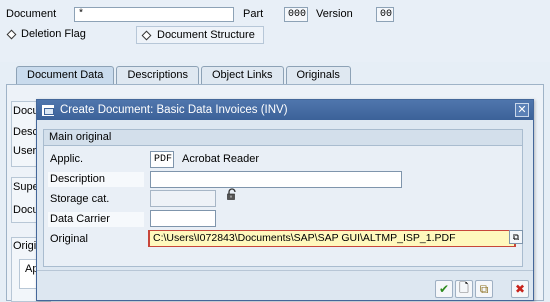 This screenshot has height=302, width=550. What do you see at coordinates (283, 138) in the screenshot?
I see `main-original-header: Main original` at bounding box center [283, 138].